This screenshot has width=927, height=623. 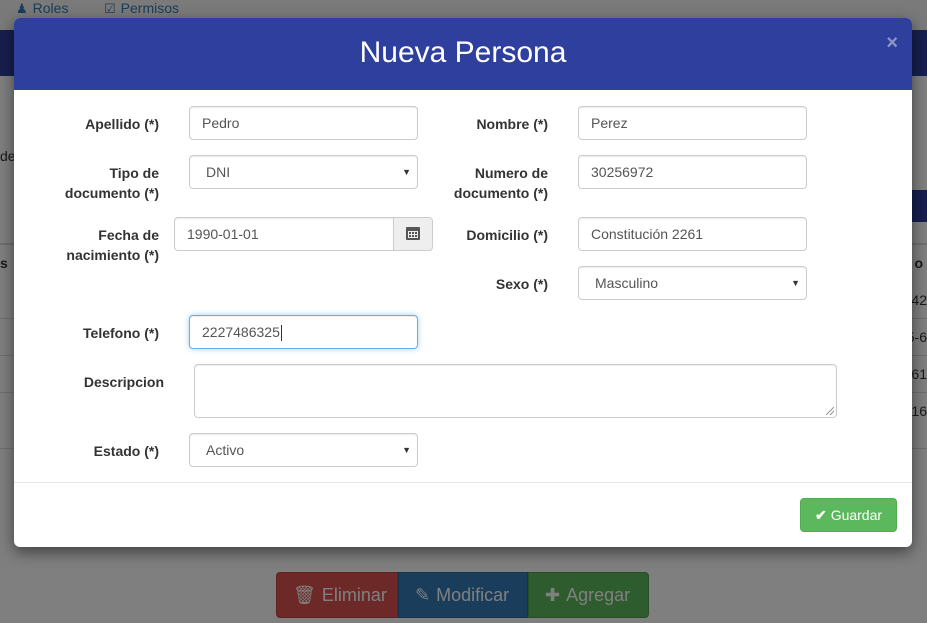 I want to click on guardar-label: Guardar, so click(x=856, y=515).